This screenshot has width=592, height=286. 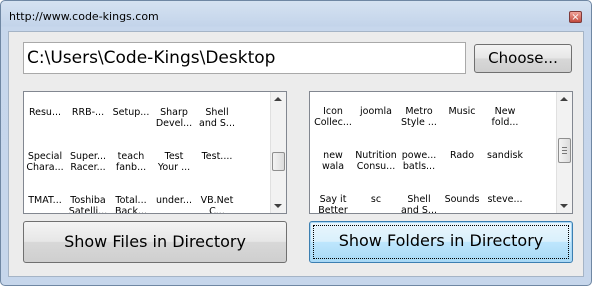 I want to click on window-title: http://www.code-kings.com, so click(x=84, y=16).